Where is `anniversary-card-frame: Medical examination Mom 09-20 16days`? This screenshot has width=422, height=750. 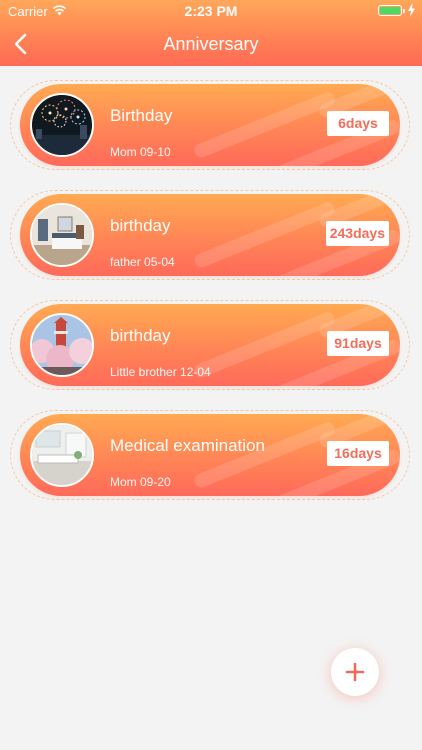 anniversary-card-frame: Medical examination Mom 09-20 16days is located at coordinates (210, 455).